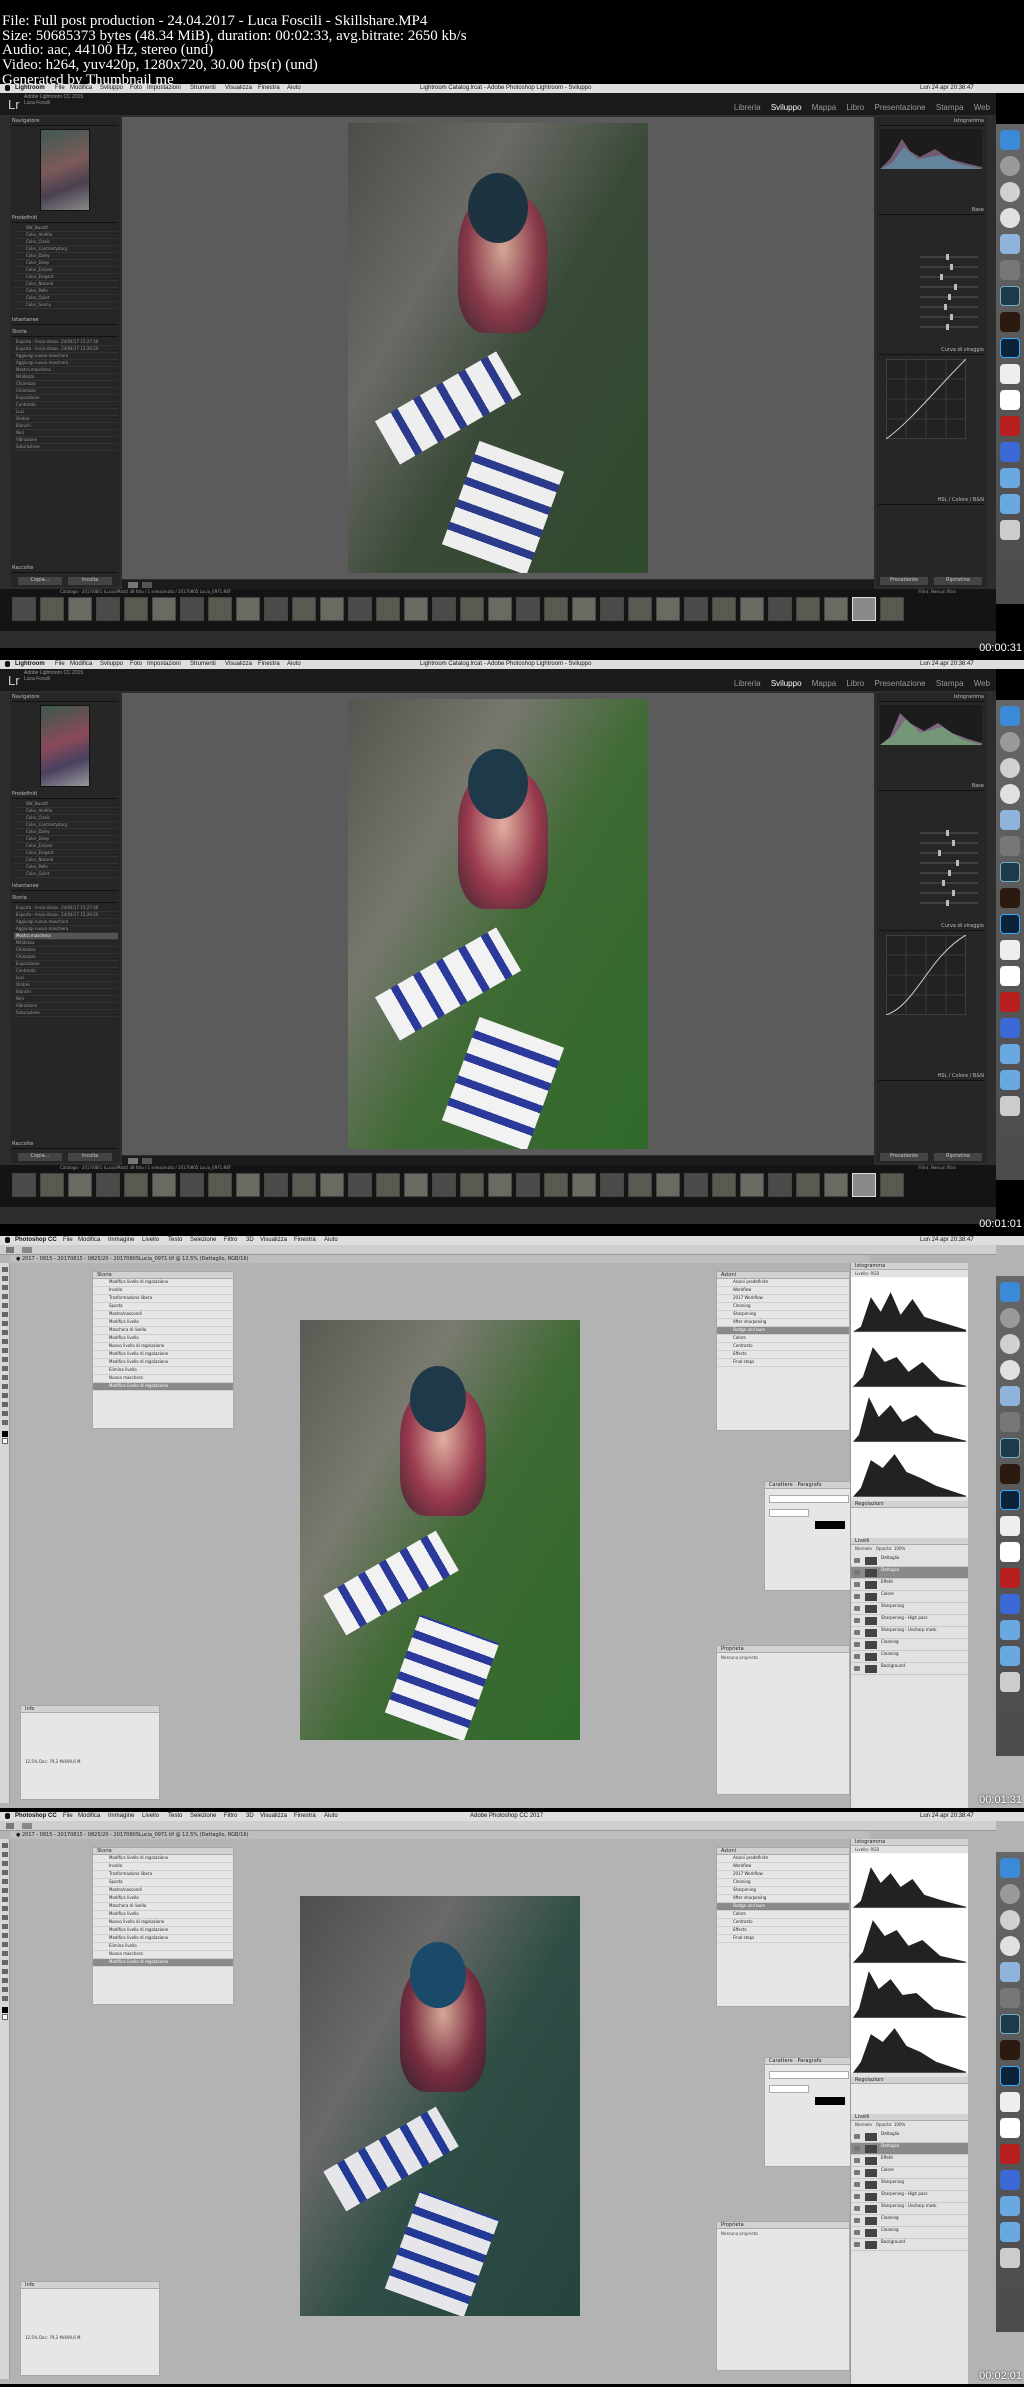 The height and width of the screenshot is (2387, 1024). What do you see at coordinates (909, 2080) in the screenshot?
I see `adjustments-panel-title: Regolazioni` at bounding box center [909, 2080].